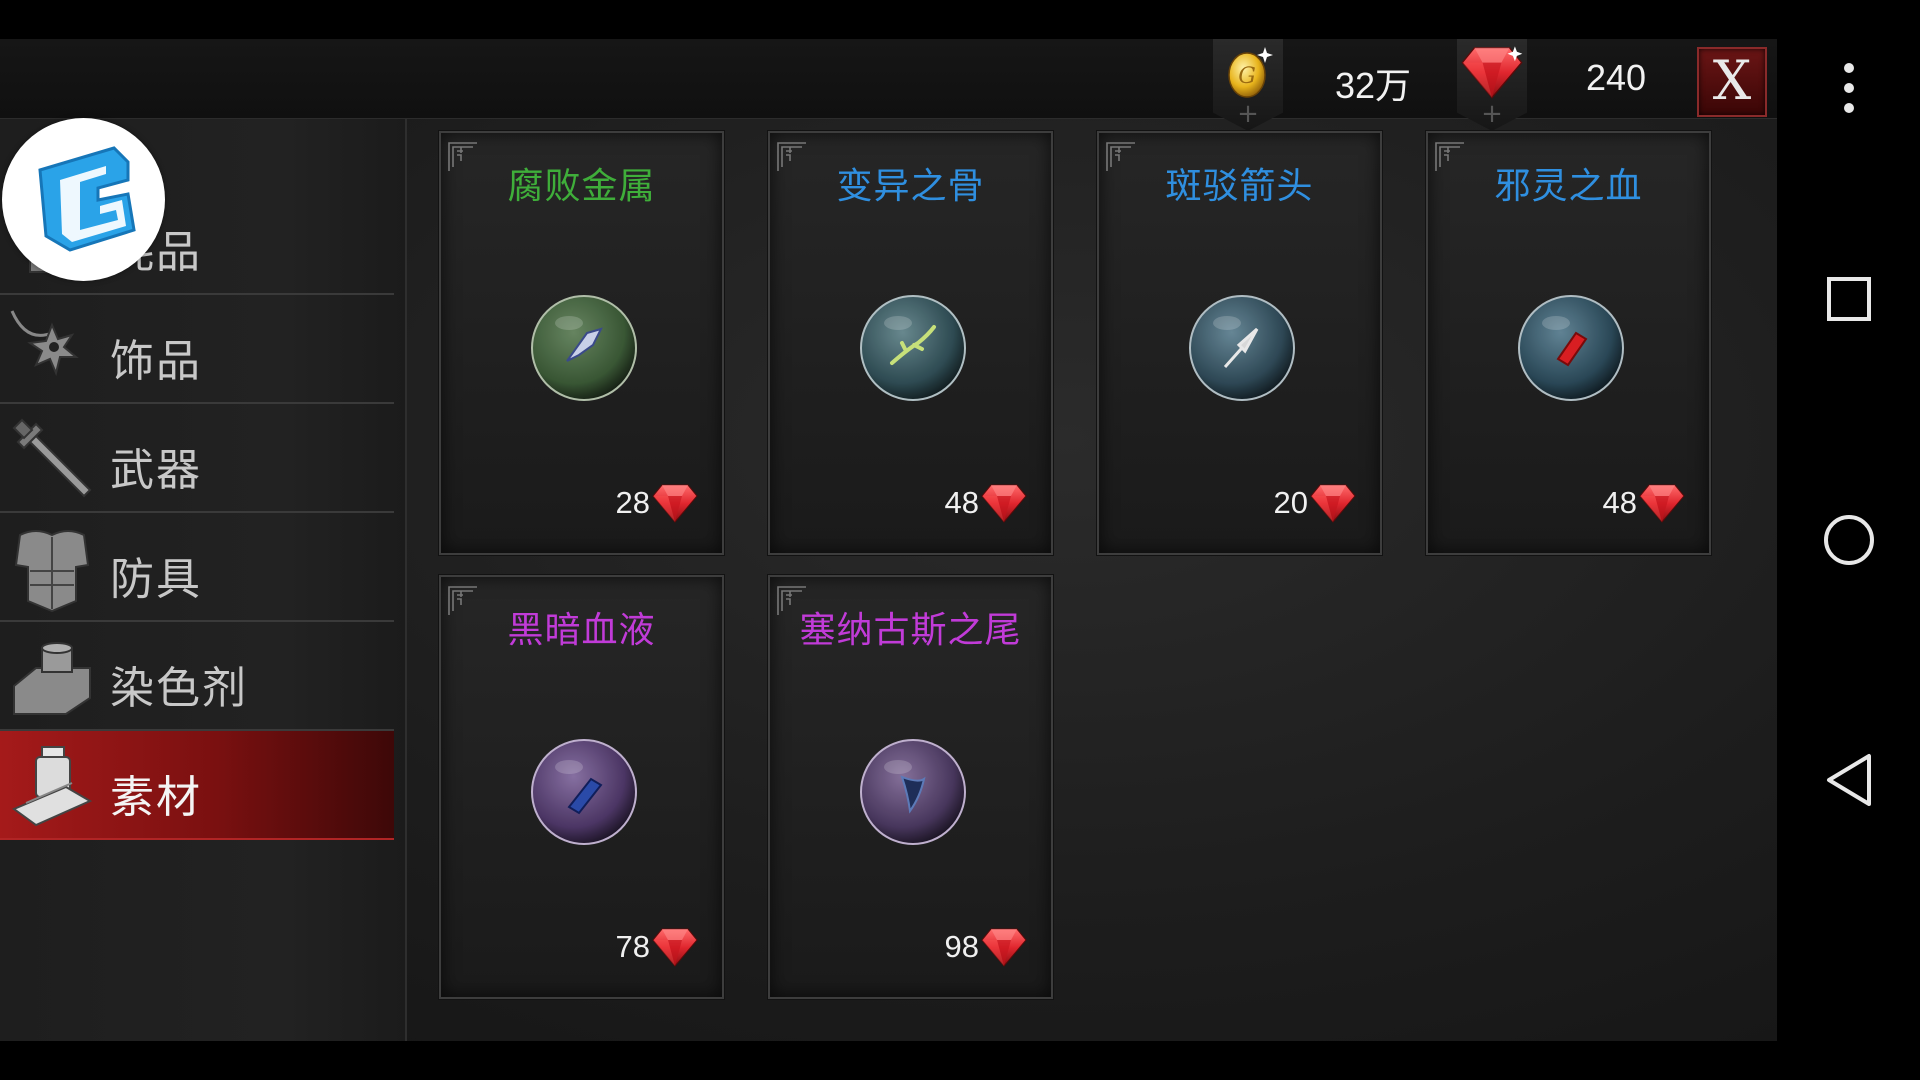 This screenshot has width=1920, height=1080. I want to click on item-price: 98, so click(986, 947).